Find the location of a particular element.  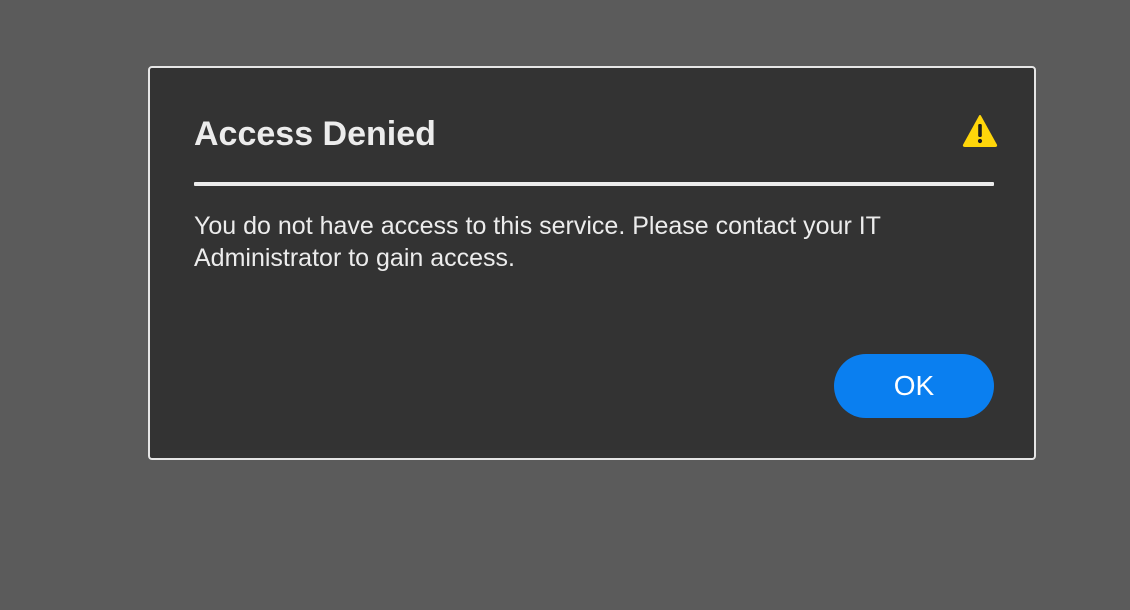

warning-icon is located at coordinates (980, 131).